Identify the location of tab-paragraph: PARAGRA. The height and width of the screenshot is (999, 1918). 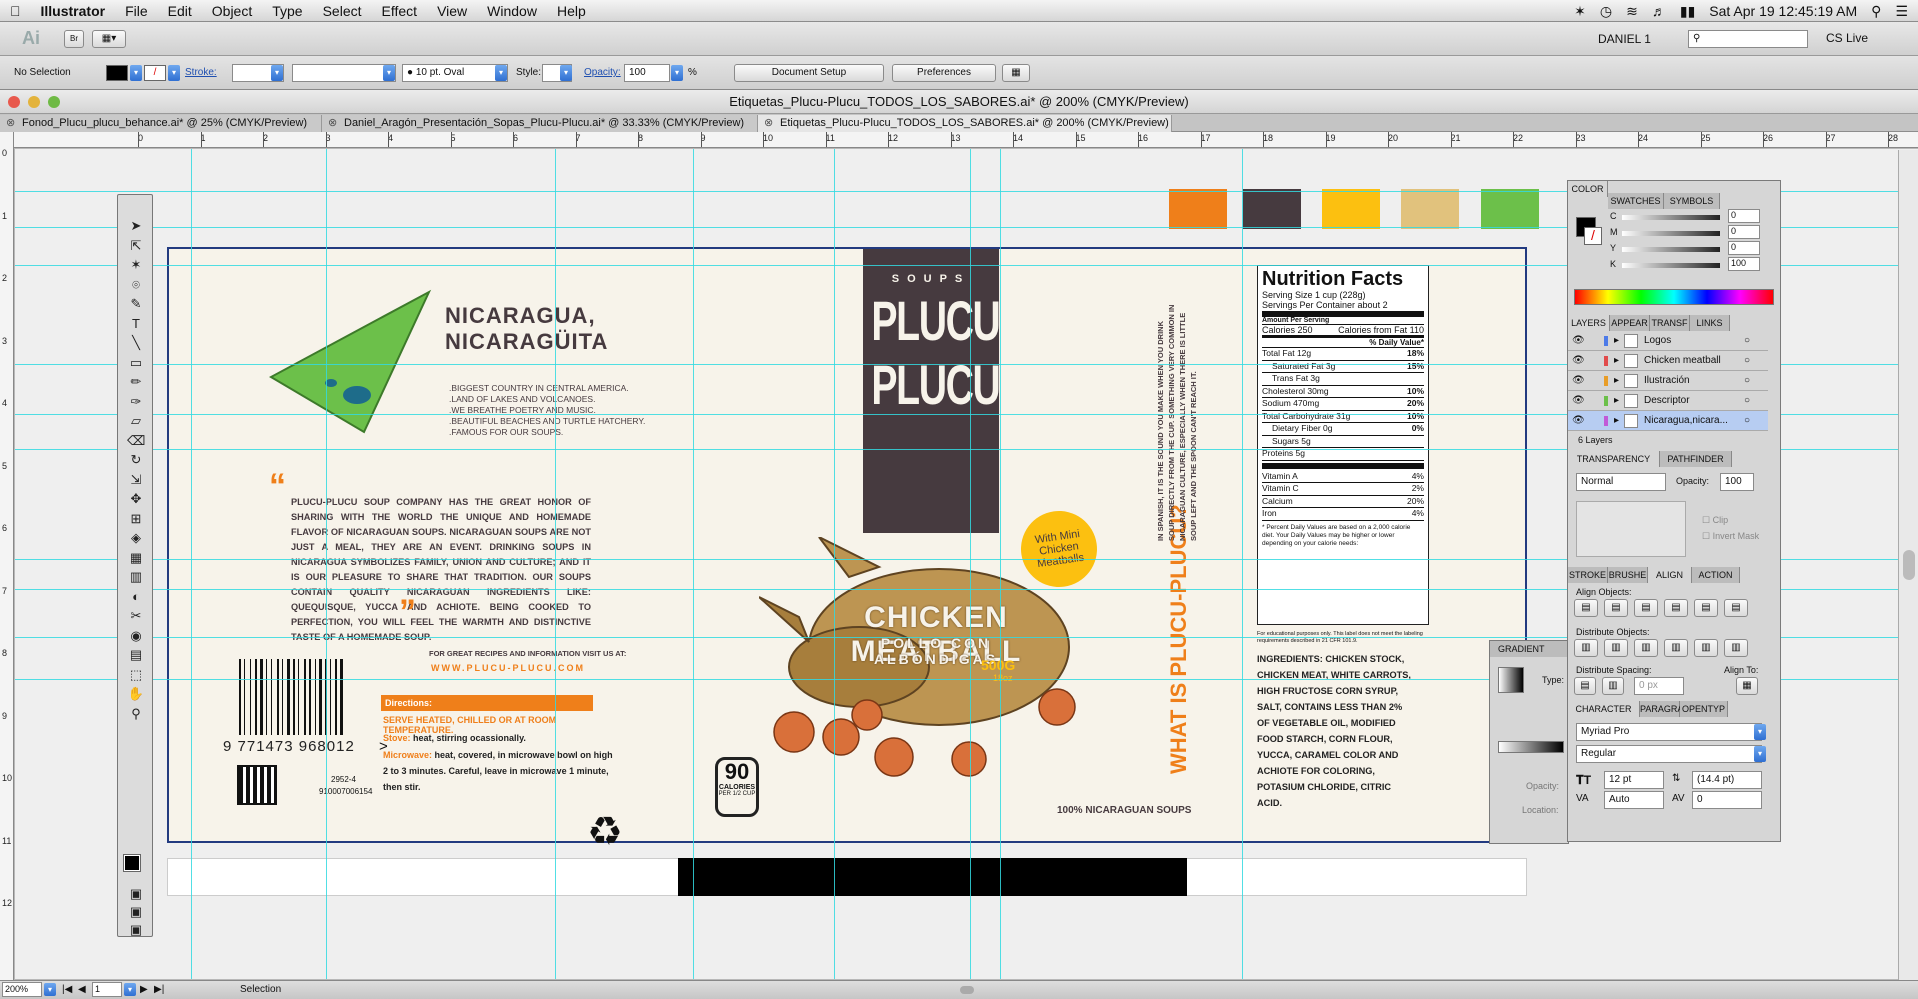
(1661, 709).